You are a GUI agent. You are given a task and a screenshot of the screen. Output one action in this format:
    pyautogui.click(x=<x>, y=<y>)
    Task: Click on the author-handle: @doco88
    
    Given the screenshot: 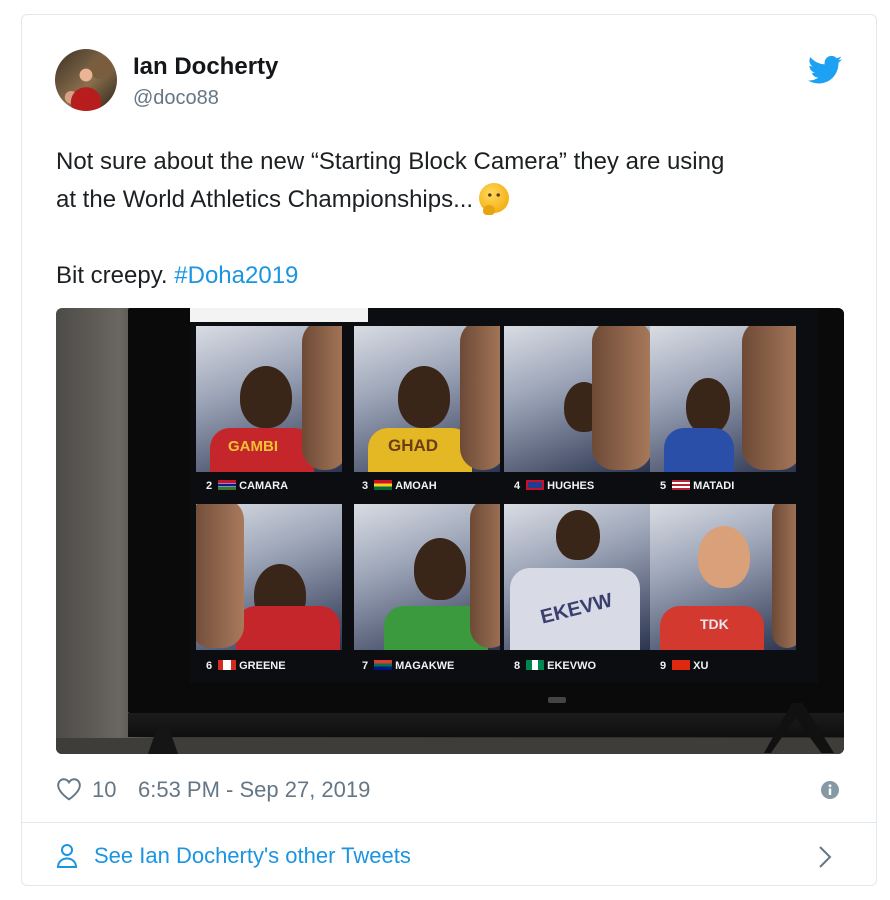 What is the action you would take?
    pyautogui.click(x=176, y=98)
    